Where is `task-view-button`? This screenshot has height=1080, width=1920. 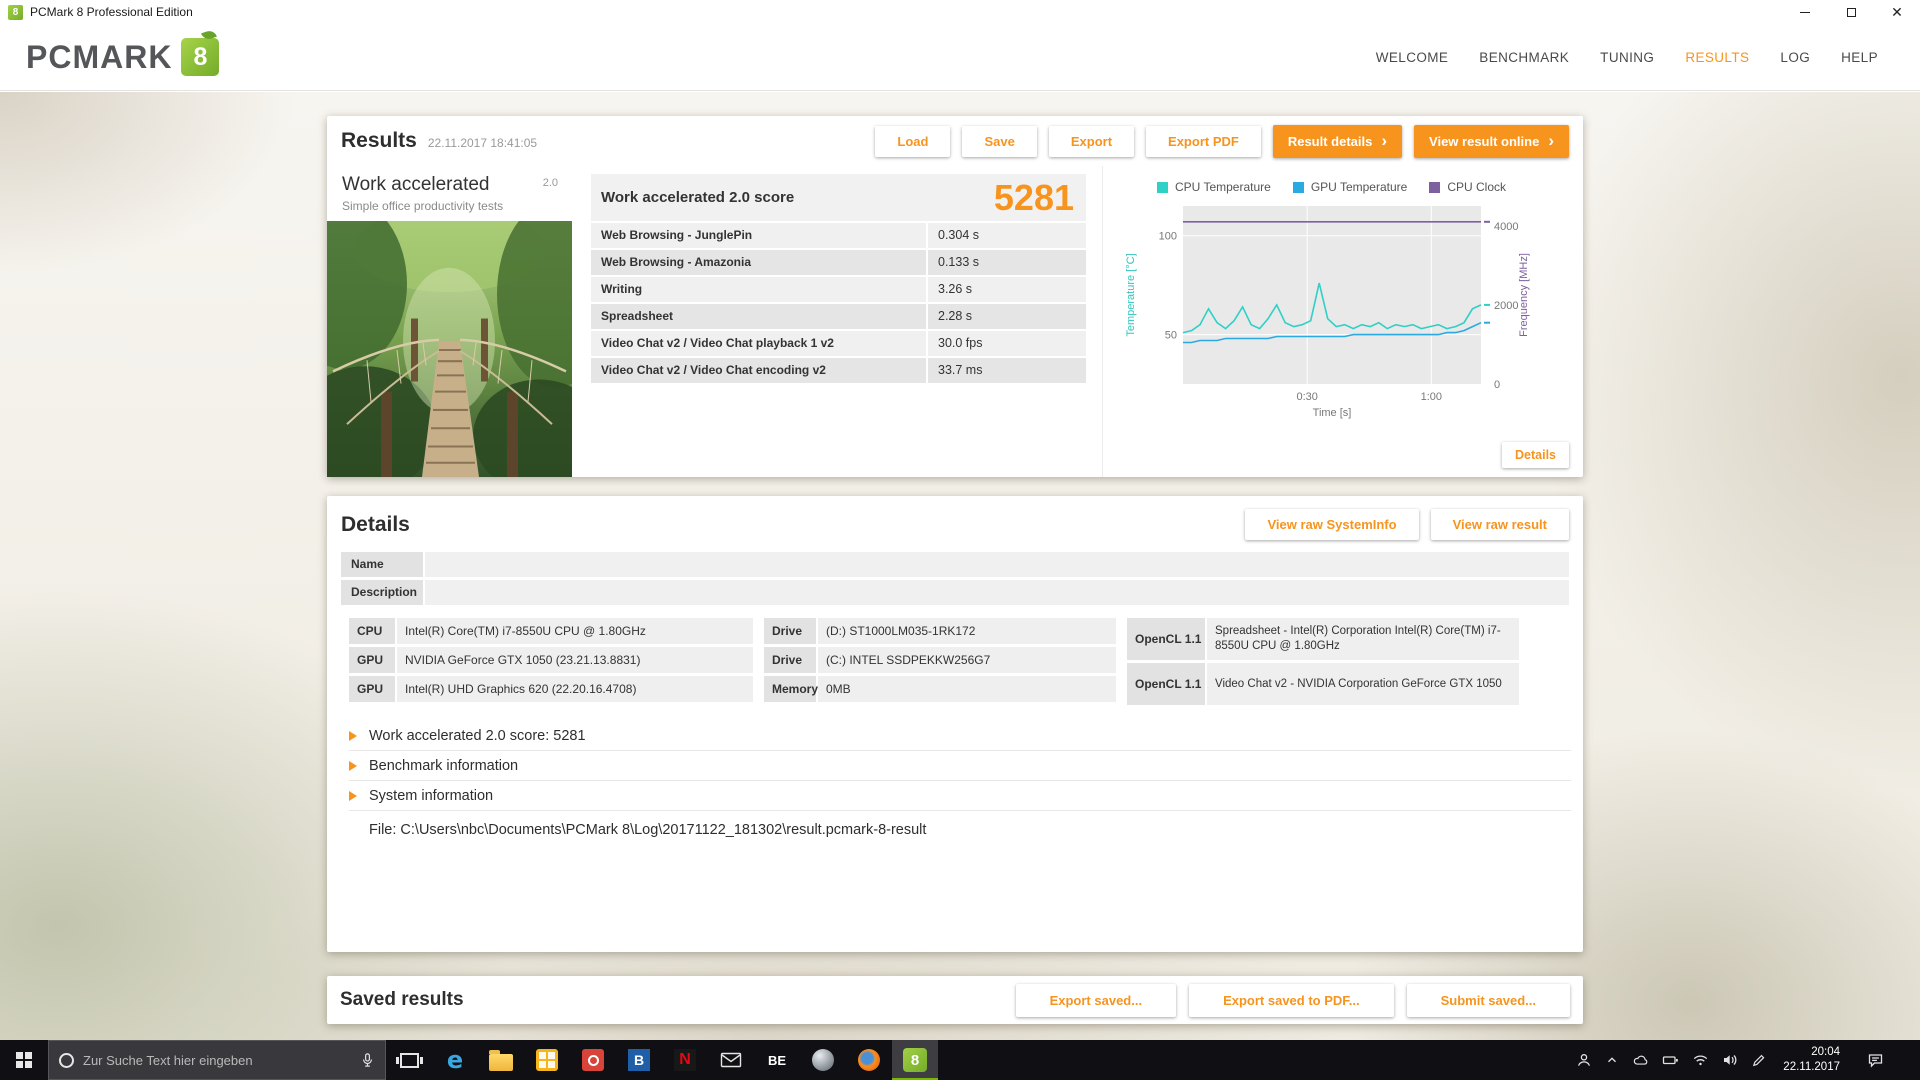
task-view-button is located at coordinates (409, 1060).